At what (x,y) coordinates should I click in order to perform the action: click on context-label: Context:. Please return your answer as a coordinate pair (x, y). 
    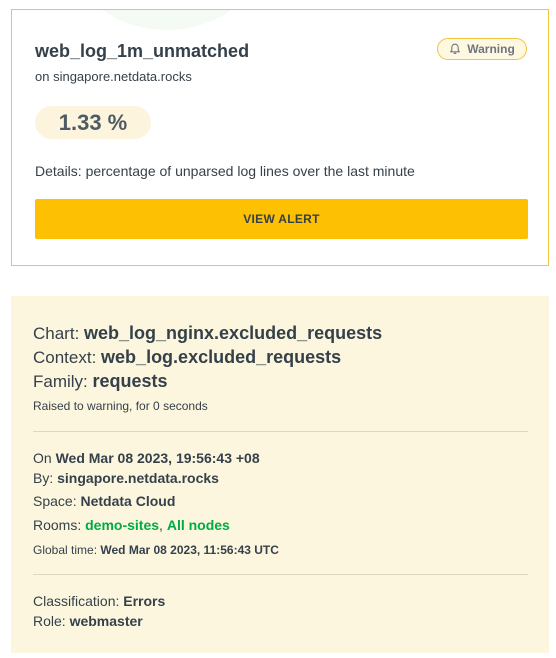
    Looking at the image, I should click on (65, 357).